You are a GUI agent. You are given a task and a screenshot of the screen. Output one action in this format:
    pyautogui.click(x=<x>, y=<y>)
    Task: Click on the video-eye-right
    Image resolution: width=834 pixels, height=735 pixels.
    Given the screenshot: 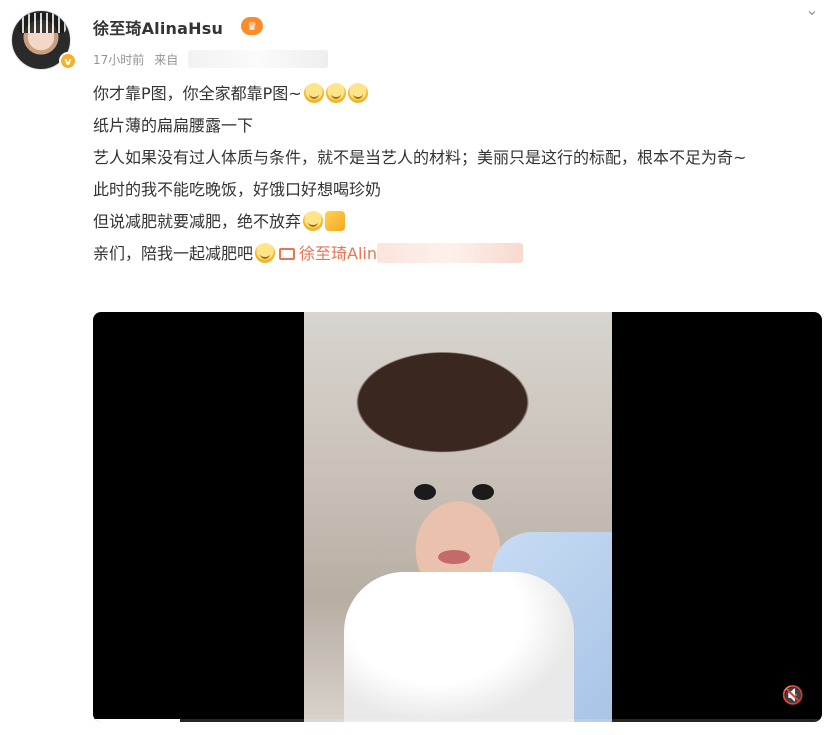 What is the action you would take?
    pyautogui.click(x=483, y=492)
    